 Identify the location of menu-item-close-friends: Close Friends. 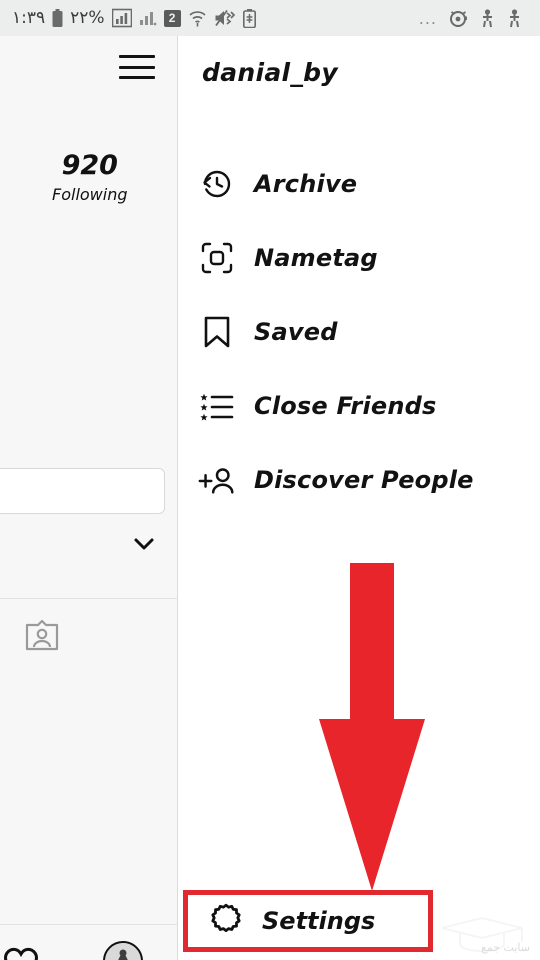
(366, 406).